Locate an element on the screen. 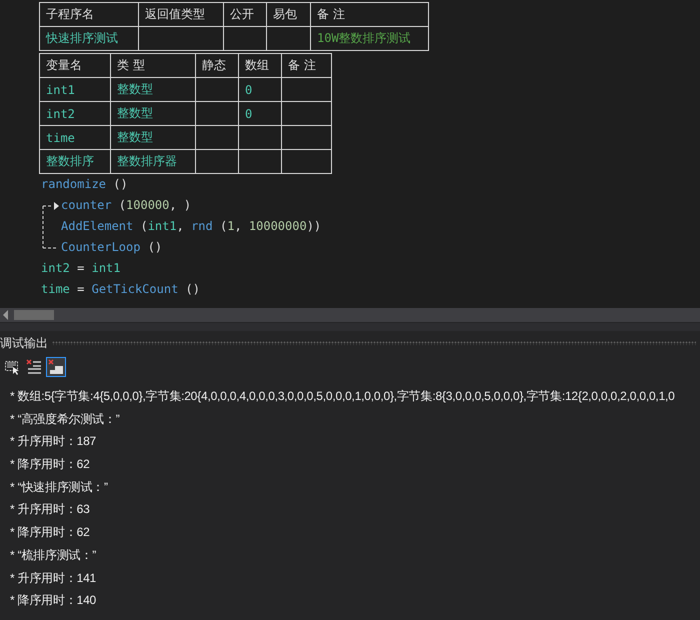 This screenshot has height=620, width=700. horizontal-scrollbar is located at coordinates (350, 315).